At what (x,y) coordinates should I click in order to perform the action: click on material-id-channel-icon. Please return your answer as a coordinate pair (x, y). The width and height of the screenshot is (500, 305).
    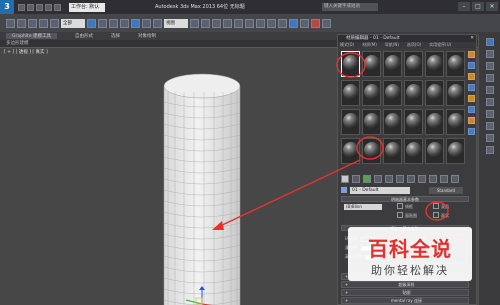
    Looking at the image, I should click on (411, 179).